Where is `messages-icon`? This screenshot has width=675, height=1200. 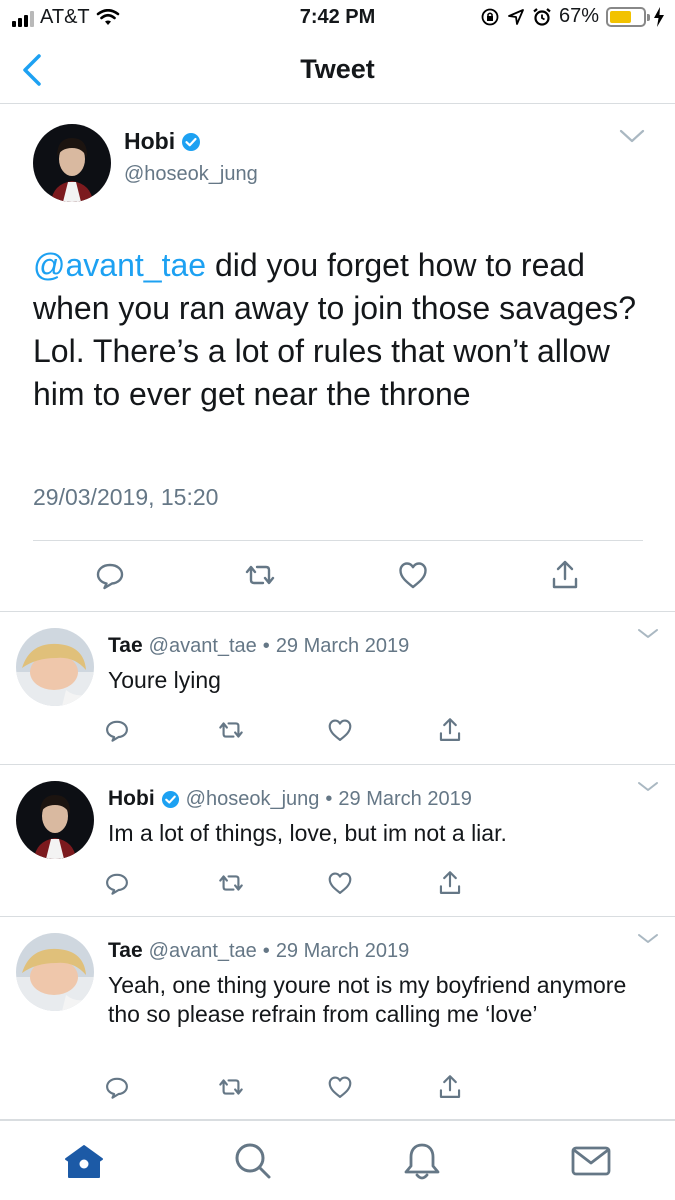
messages-icon is located at coordinates (591, 1161).